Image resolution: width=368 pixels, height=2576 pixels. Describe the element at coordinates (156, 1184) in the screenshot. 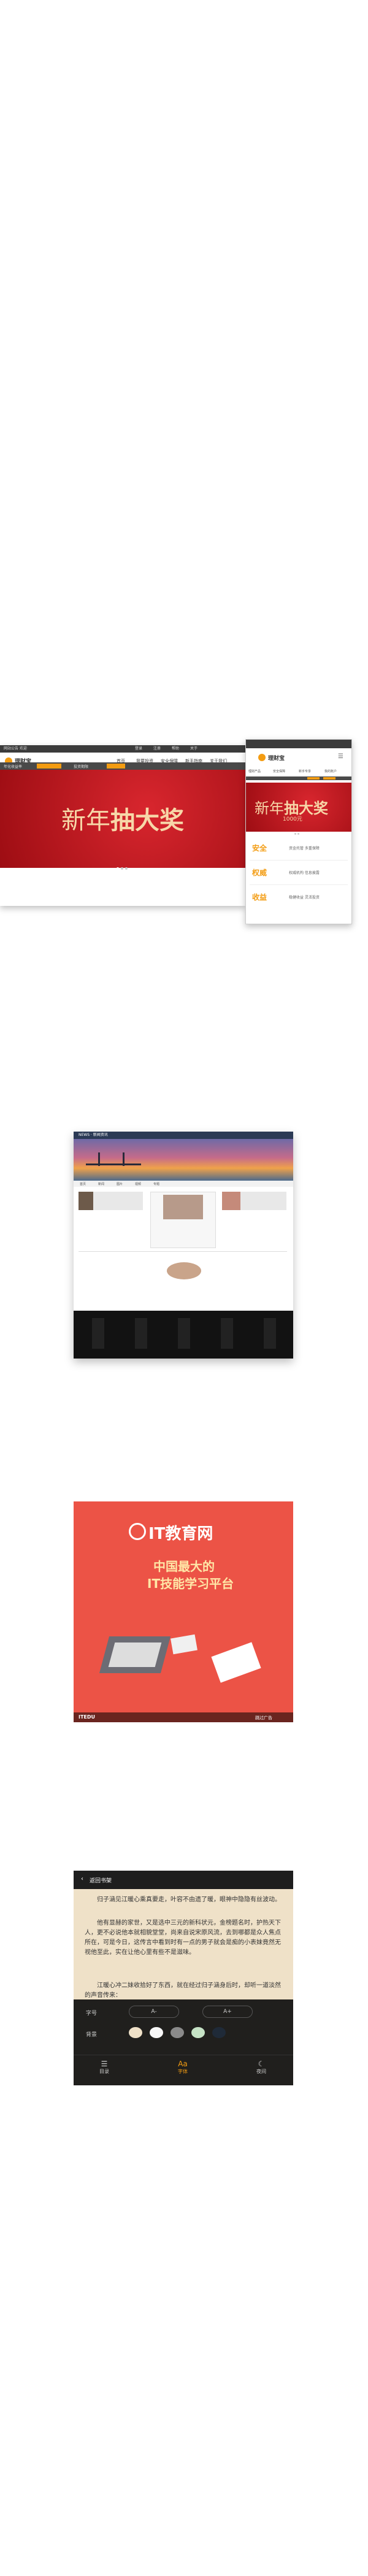

I see `news-nav-topics: 专题` at that location.